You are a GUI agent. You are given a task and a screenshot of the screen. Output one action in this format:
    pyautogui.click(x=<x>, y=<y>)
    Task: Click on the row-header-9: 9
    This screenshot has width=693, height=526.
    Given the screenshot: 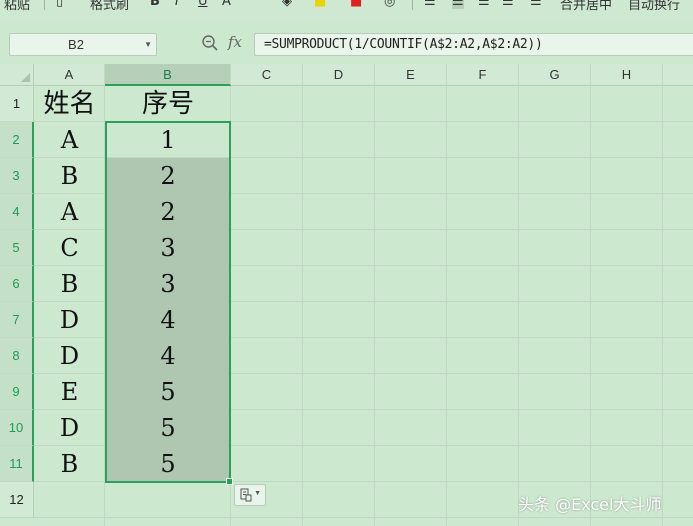 What is the action you would take?
    pyautogui.click(x=17, y=392)
    